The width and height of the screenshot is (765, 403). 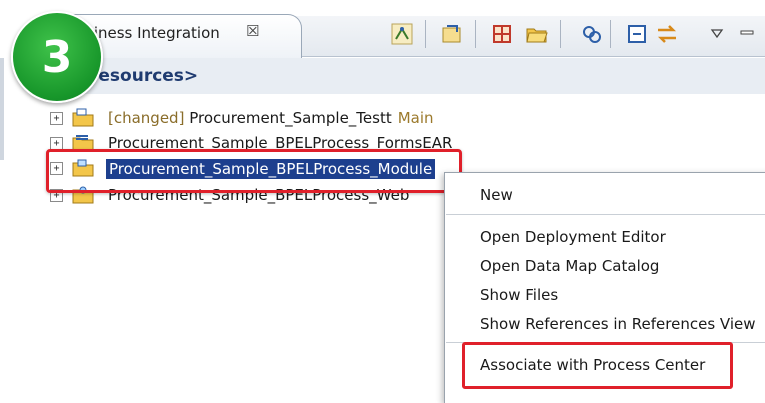 What do you see at coordinates (254, 171) in the screenshot?
I see `highlight-selected-module` at bounding box center [254, 171].